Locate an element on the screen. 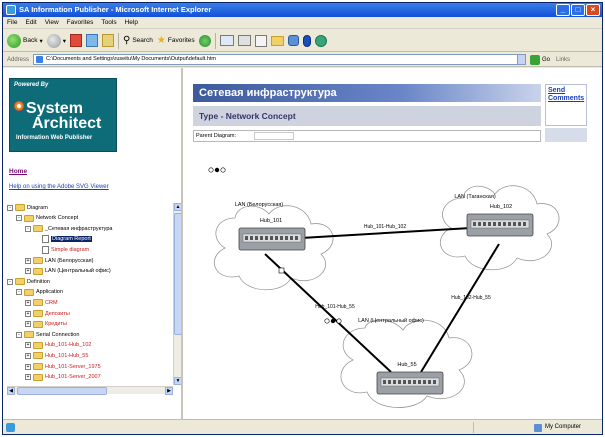  zoom-dots-top is located at coordinates (217, 170).